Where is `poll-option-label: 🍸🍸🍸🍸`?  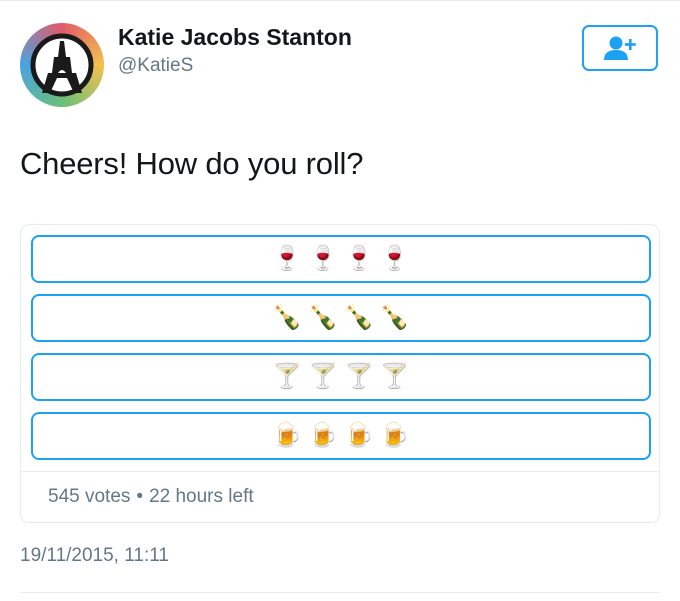 poll-option-label: 🍸🍸🍸🍸 is located at coordinates (344, 376).